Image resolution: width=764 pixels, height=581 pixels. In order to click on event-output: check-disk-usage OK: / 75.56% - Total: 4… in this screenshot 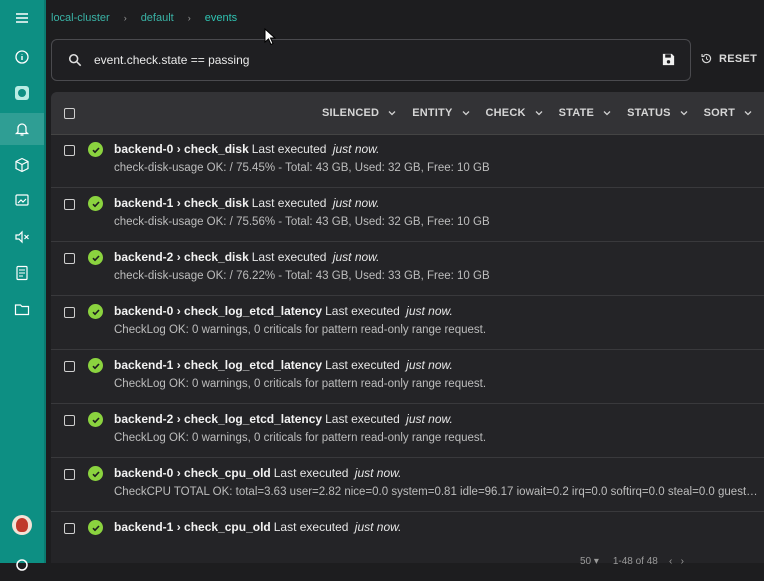, I will do `click(302, 222)`.